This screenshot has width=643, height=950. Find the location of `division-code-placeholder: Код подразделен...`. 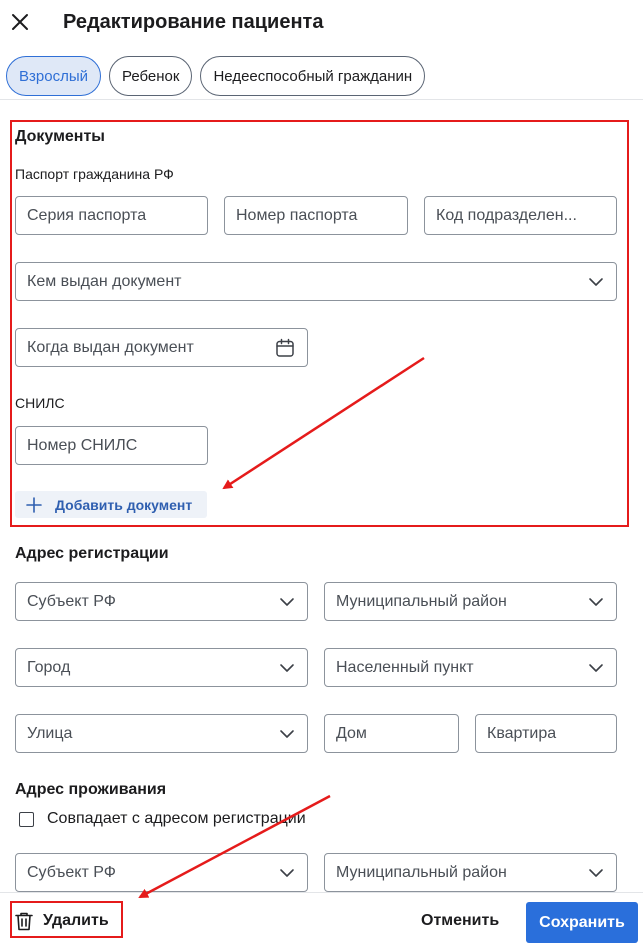

division-code-placeholder: Код подразделен... is located at coordinates (506, 215).